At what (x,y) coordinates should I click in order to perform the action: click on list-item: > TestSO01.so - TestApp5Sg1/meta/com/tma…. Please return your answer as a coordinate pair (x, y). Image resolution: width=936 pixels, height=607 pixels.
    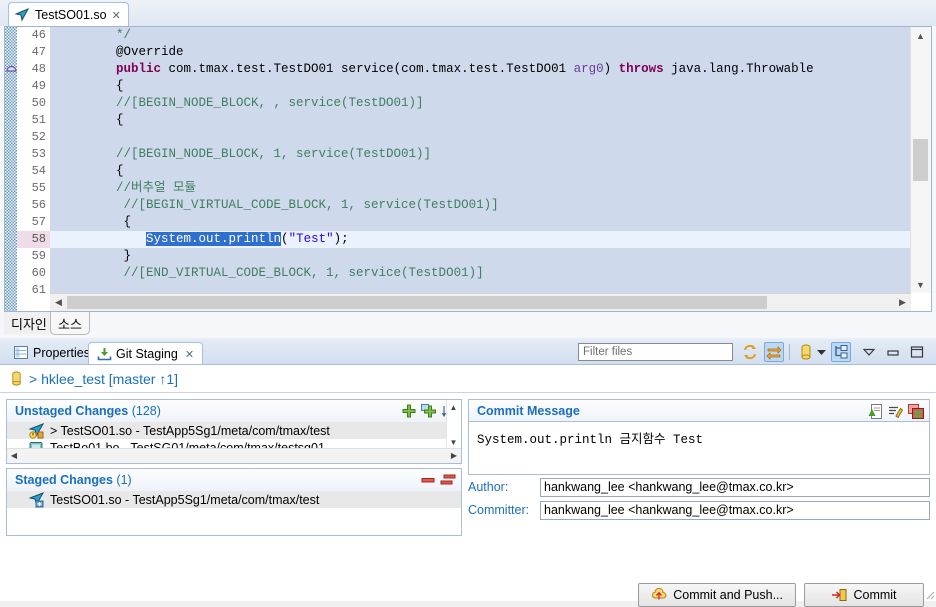
    Looking at the image, I should click on (234, 430).